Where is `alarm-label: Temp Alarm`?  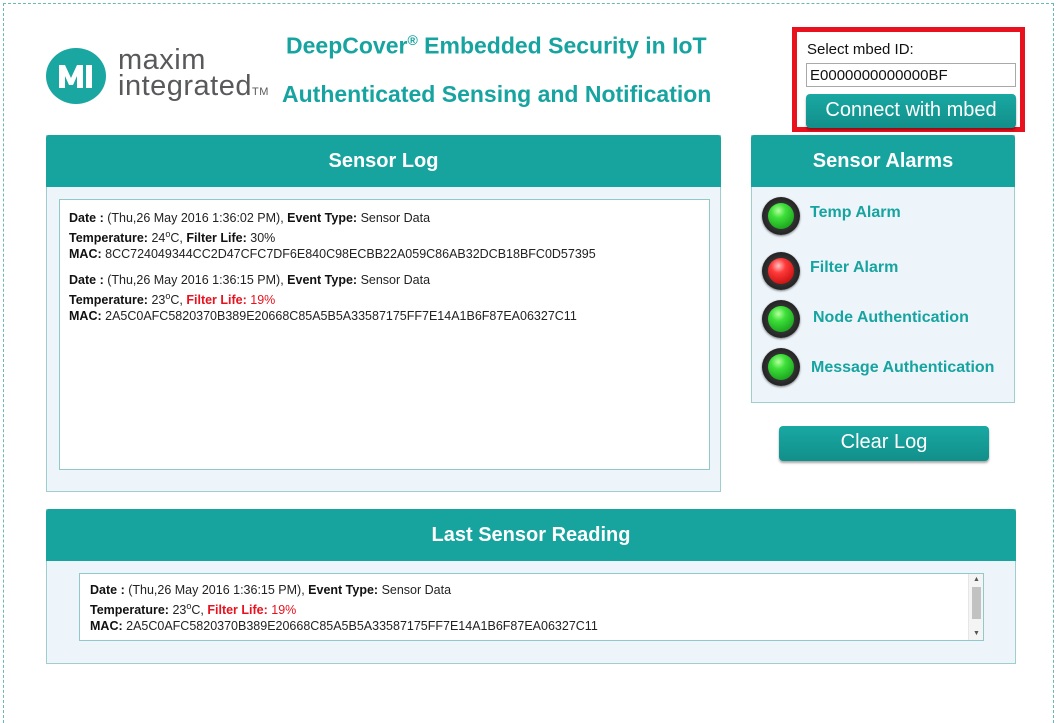
alarm-label: Temp Alarm is located at coordinates (855, 212).